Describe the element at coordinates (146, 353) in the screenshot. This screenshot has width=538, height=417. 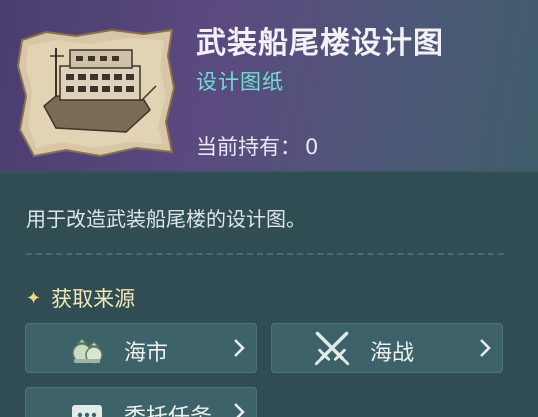
I see `source-market-label: 海市` at that location.